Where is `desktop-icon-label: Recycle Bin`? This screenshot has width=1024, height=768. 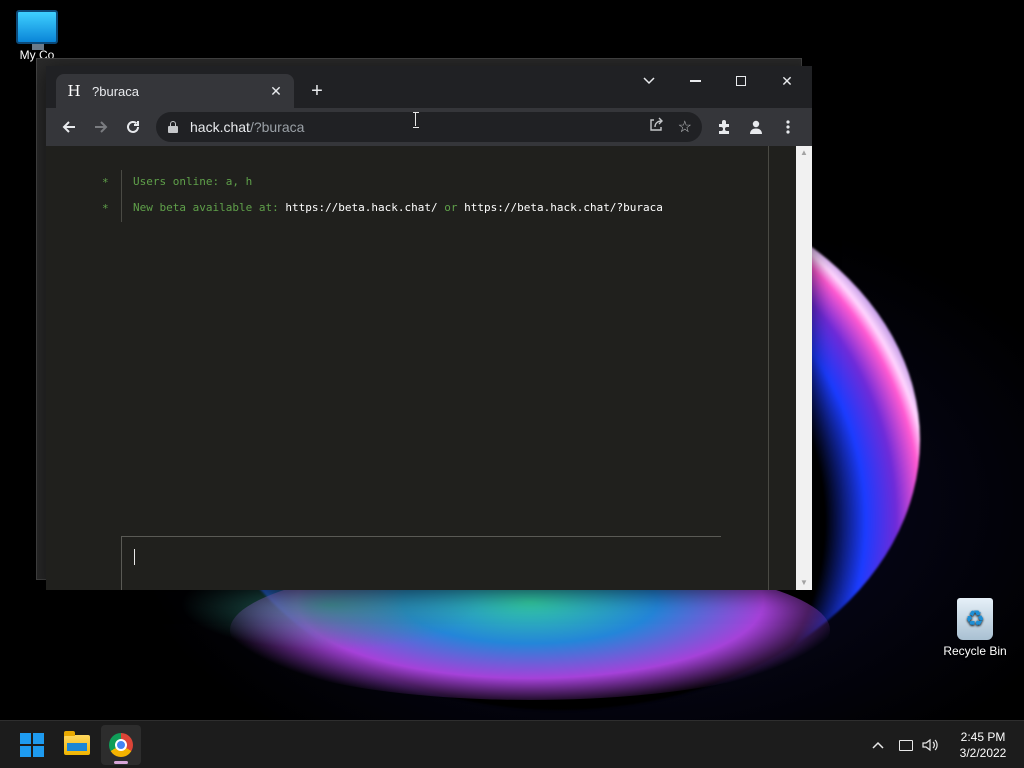
desktop-icon-label: Recycle Bin is located at coordinates (975, 651).